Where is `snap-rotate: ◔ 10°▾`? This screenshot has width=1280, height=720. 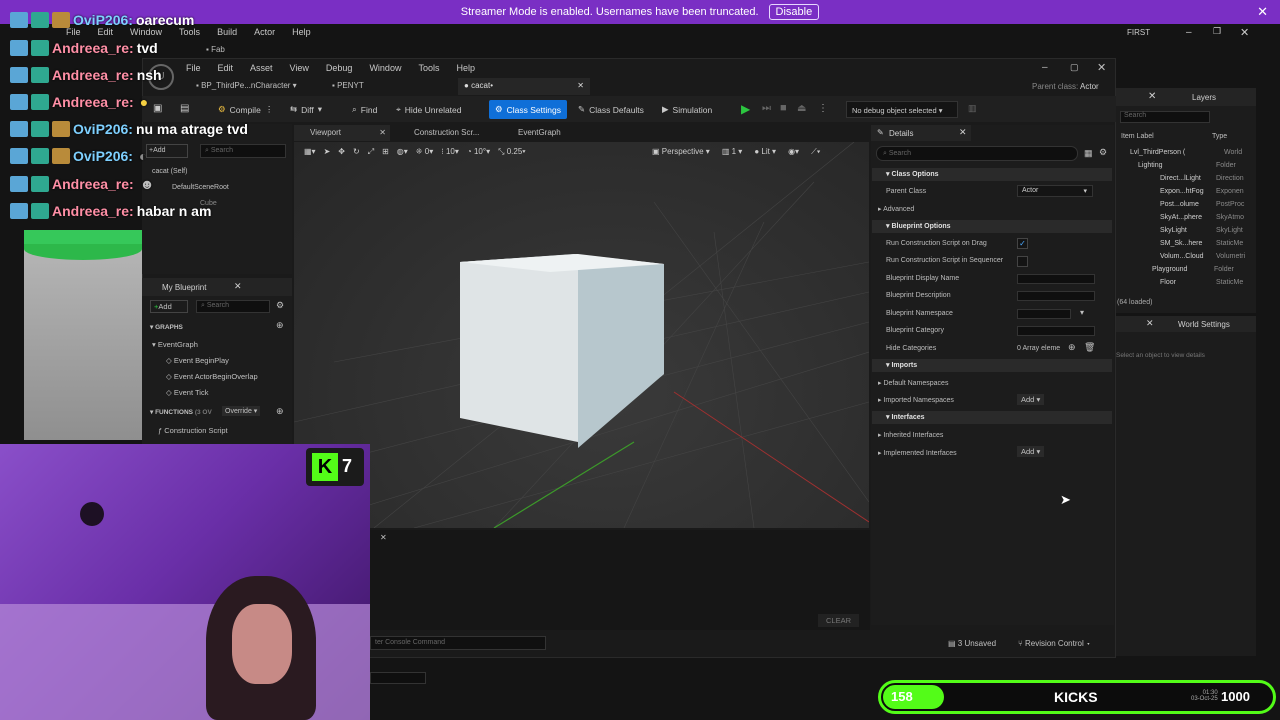
snap-rotate: ◔ 10°▾ is located at coordinates (478, 152).